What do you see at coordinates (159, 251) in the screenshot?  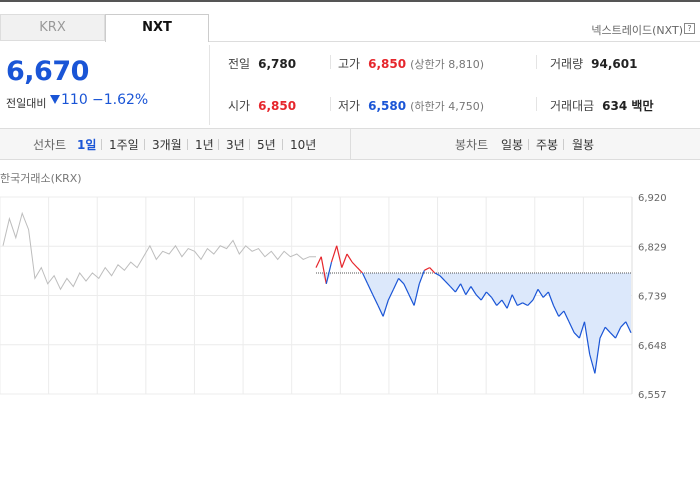 I see `prev-session-line` at bounding box center [159, 251].